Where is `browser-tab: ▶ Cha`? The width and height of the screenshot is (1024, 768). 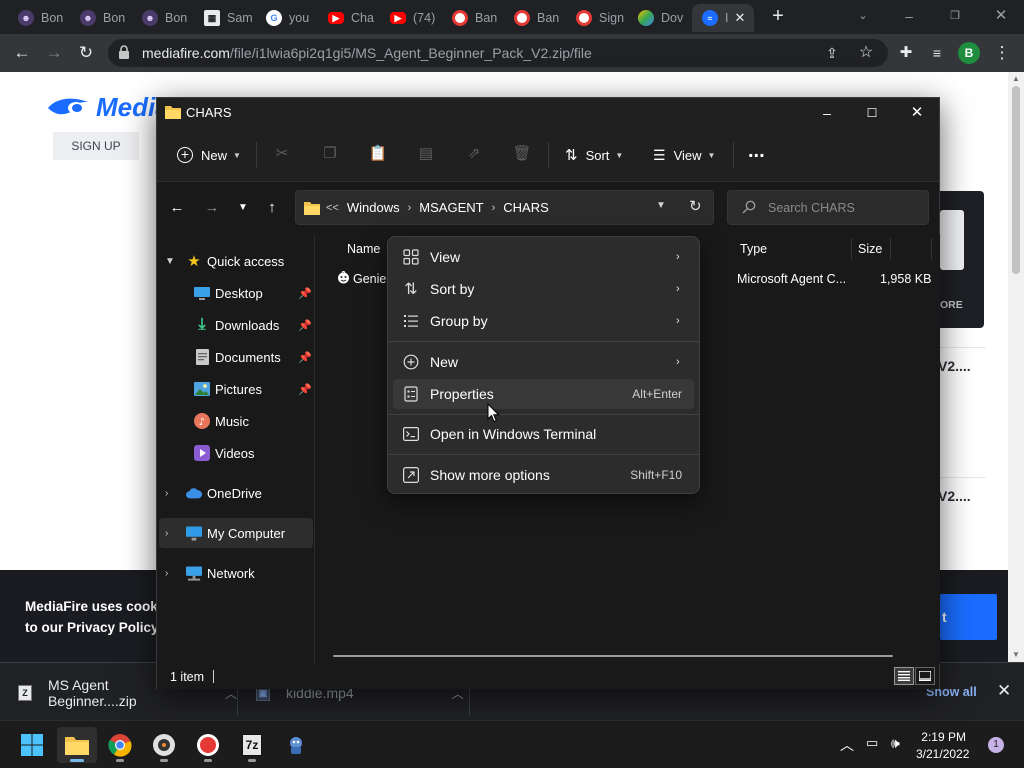
browser-tab: ▶ Cha is located at coordinates (347, 18).